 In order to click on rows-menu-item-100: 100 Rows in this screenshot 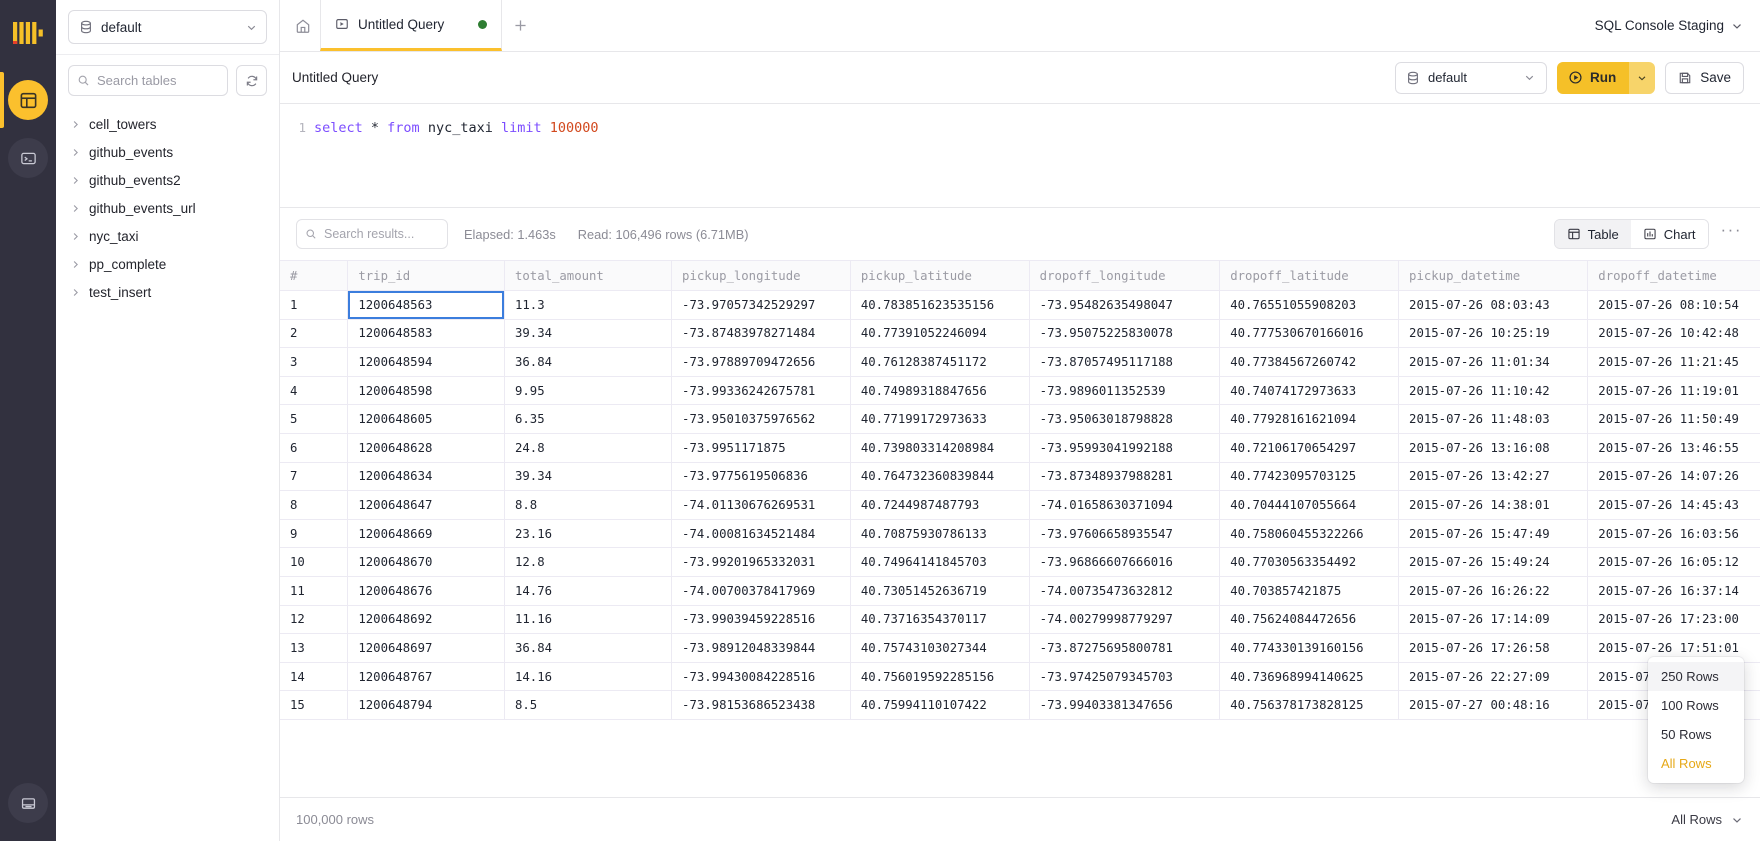, I will do `click(1696, 705)`.